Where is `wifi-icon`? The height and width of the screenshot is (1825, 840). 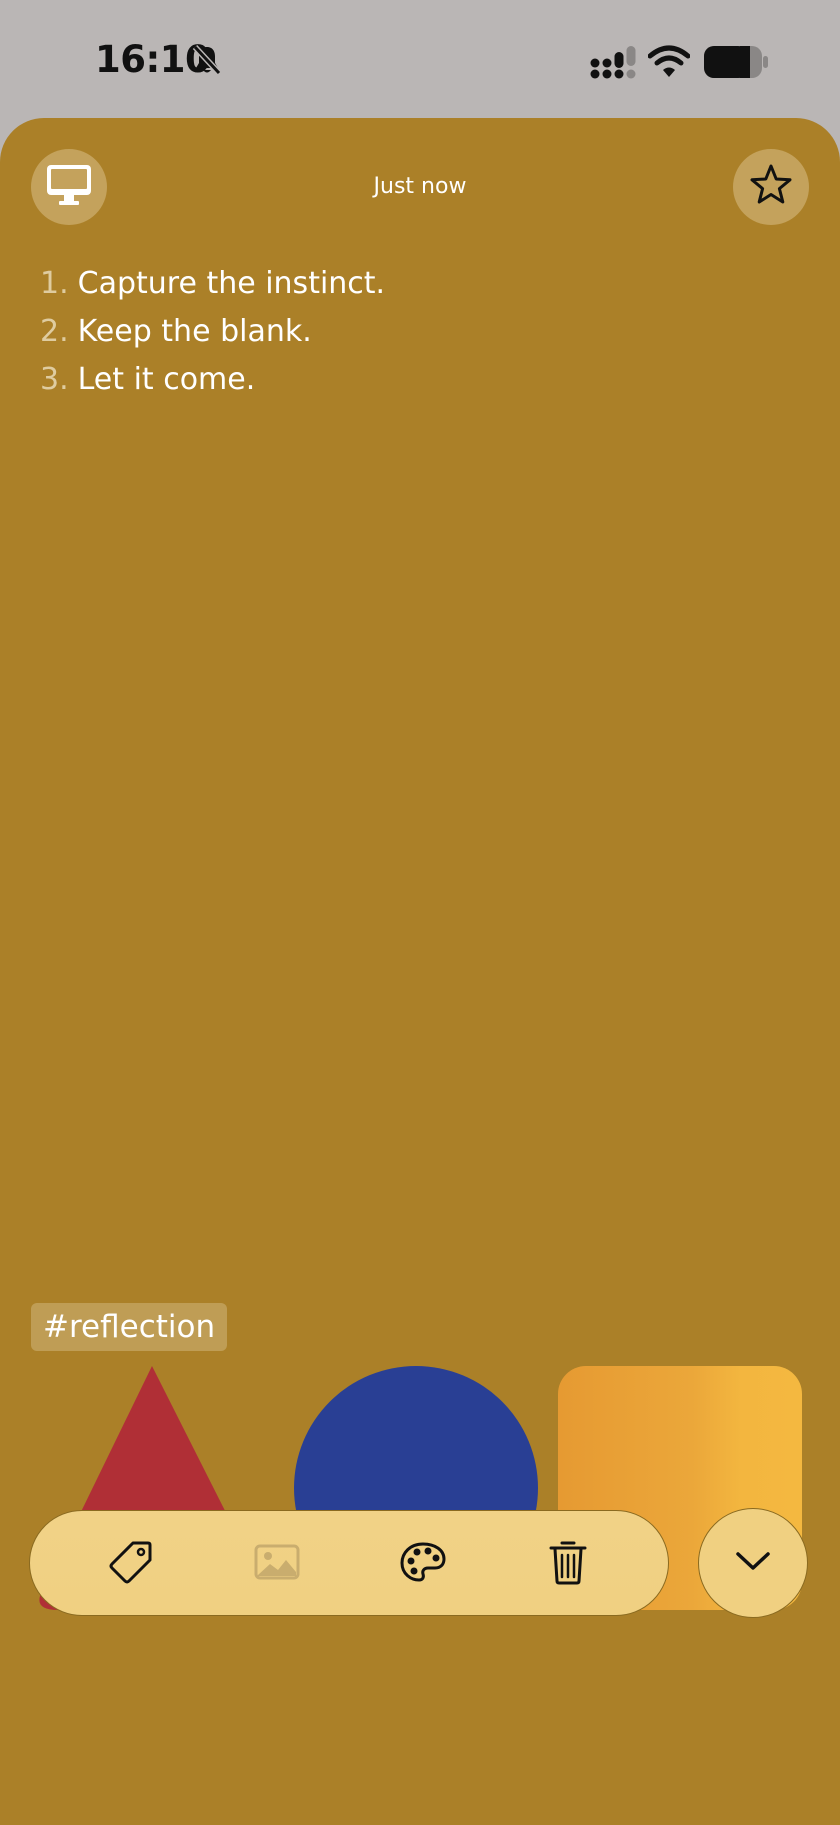
wifi-icon is located at coordinates (669, 63).